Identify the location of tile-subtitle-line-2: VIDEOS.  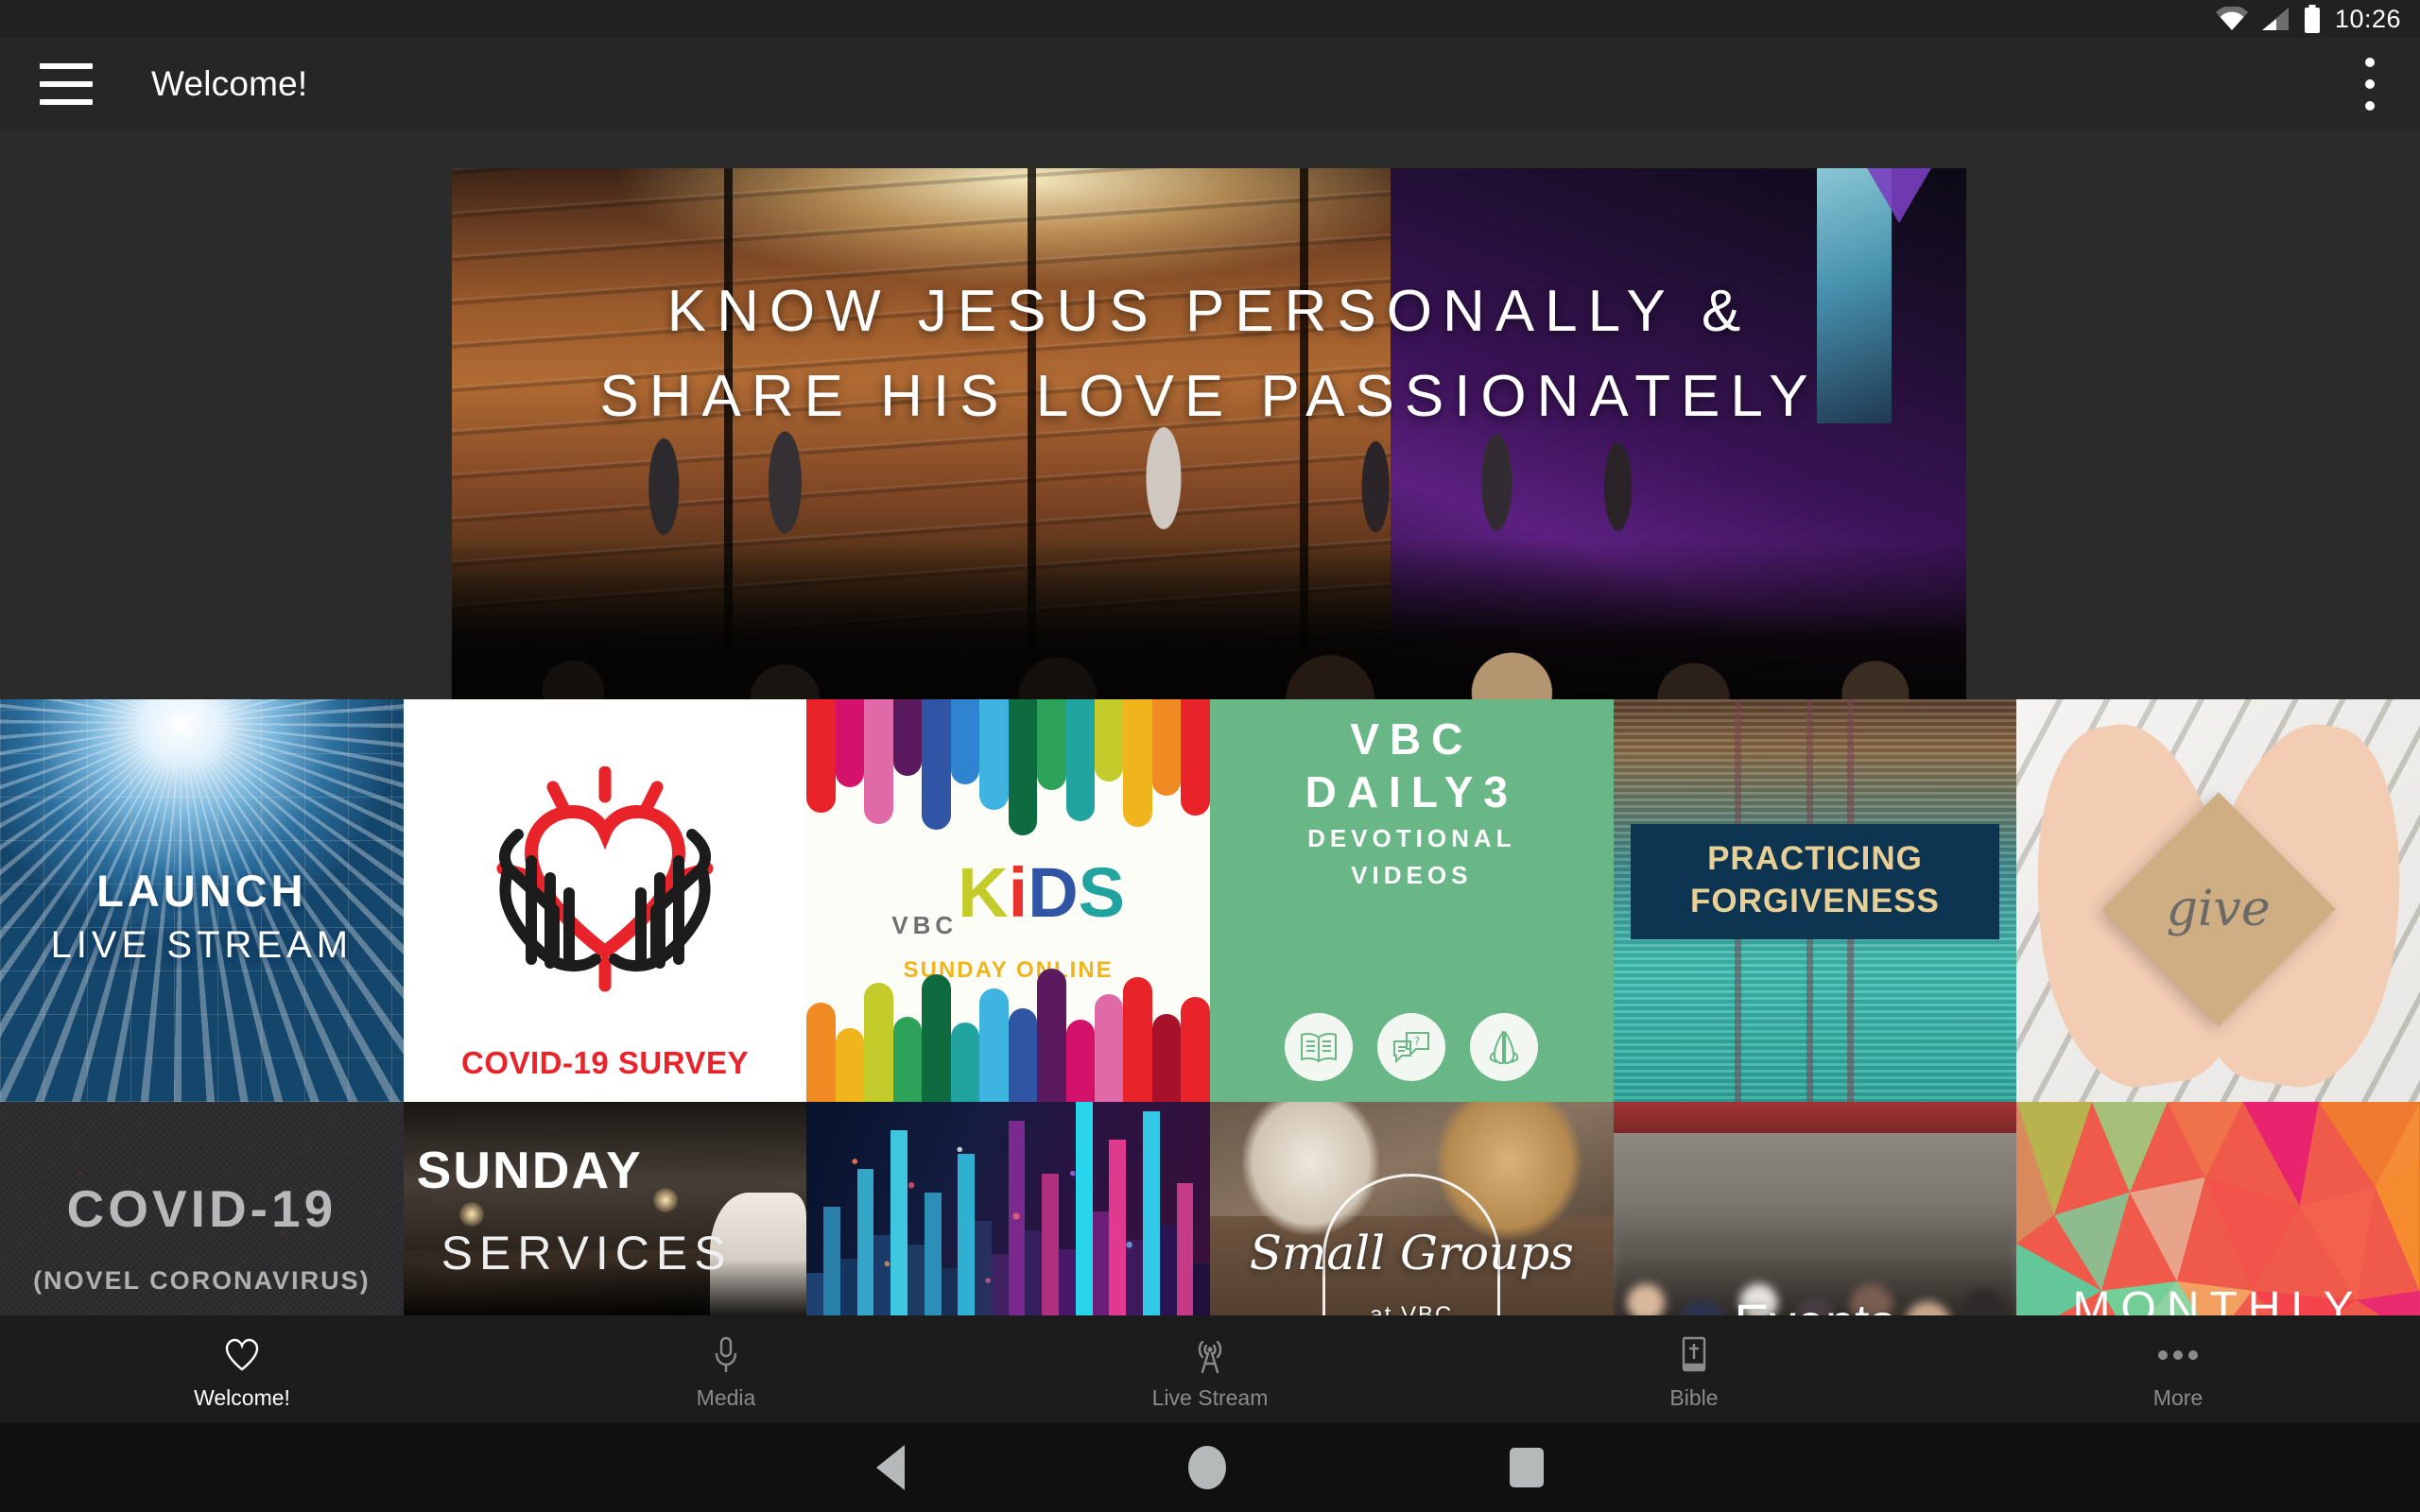
(1412, 875).